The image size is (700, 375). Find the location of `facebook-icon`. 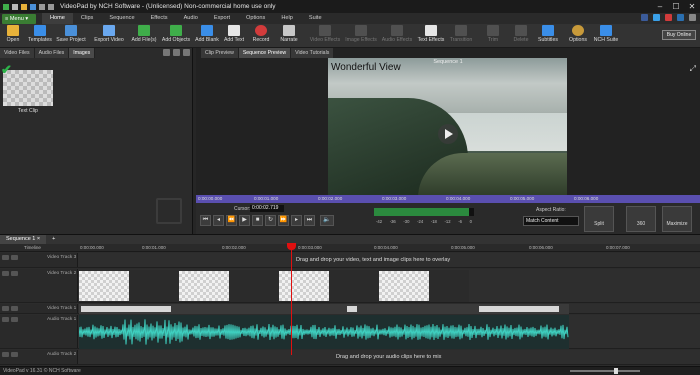

facebook-icon is located at coordinates (644, 17).